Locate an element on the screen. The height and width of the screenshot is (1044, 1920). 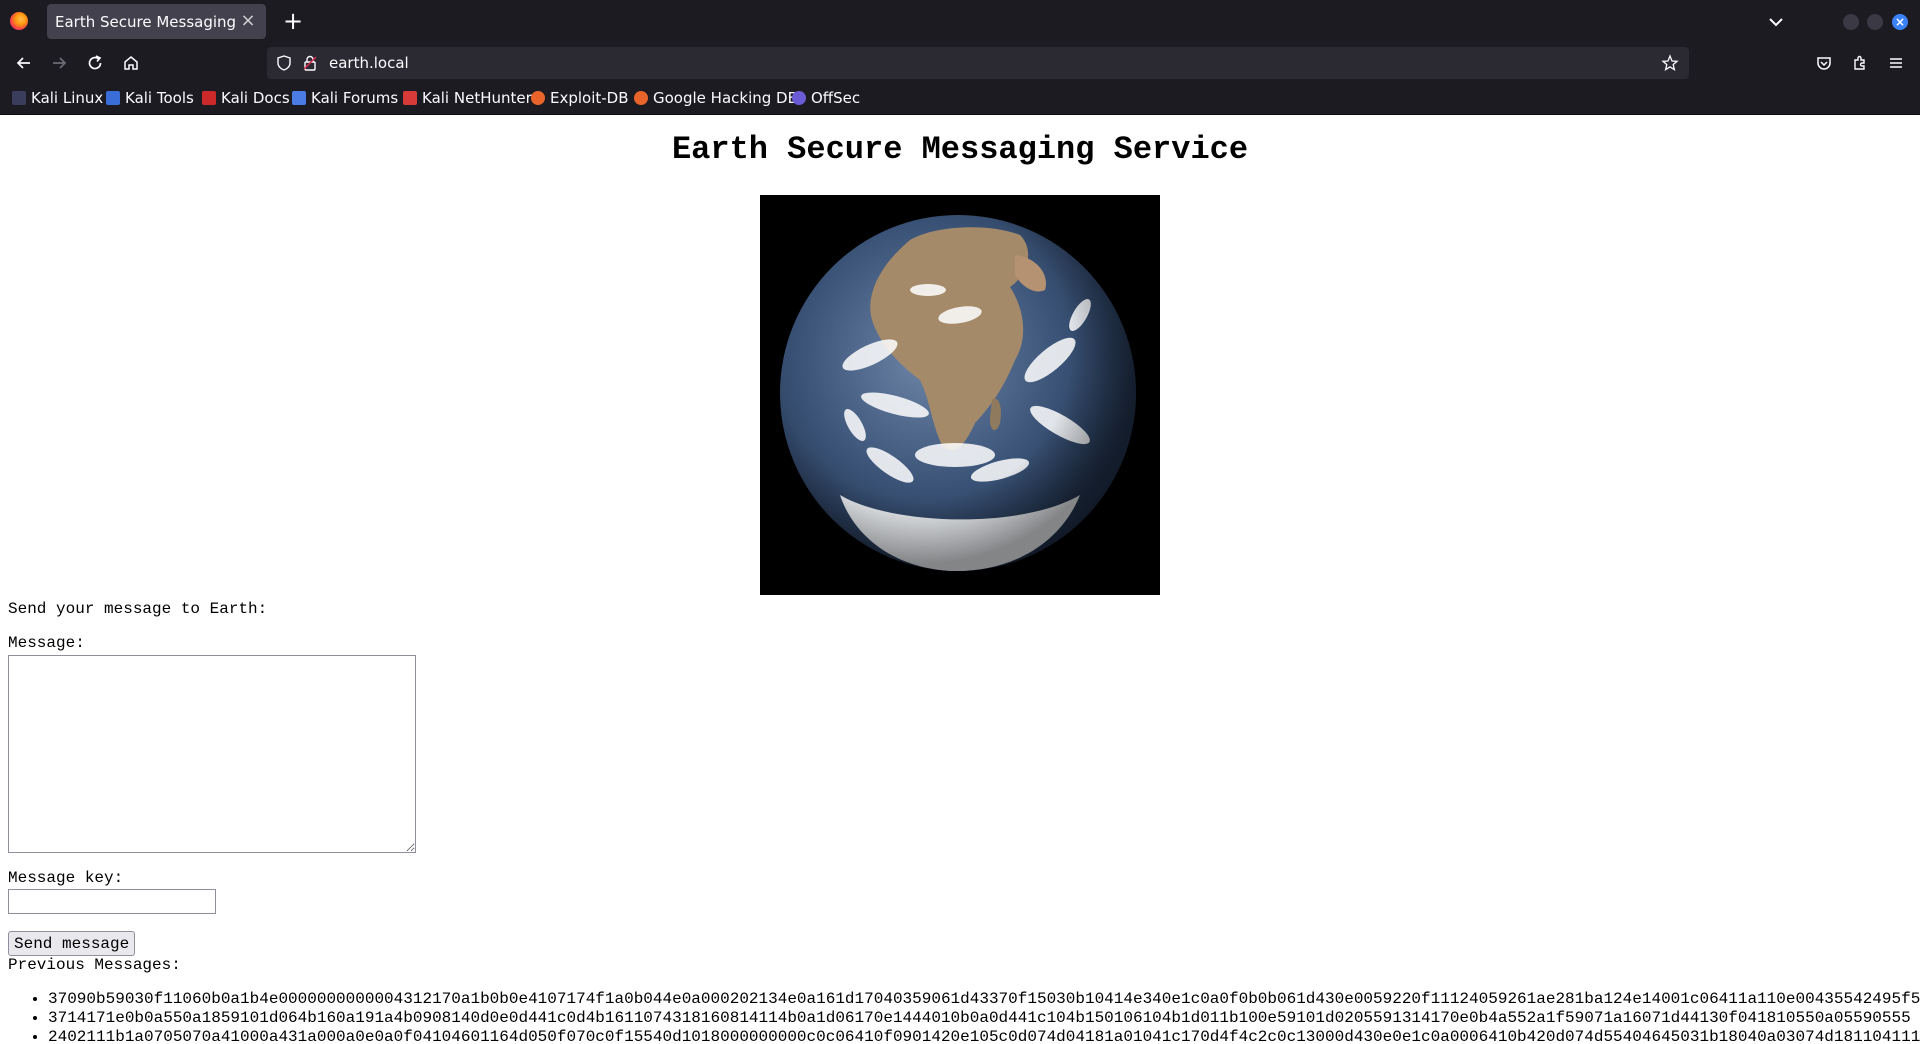
pocket-button is located at coordinates (1824, 63).